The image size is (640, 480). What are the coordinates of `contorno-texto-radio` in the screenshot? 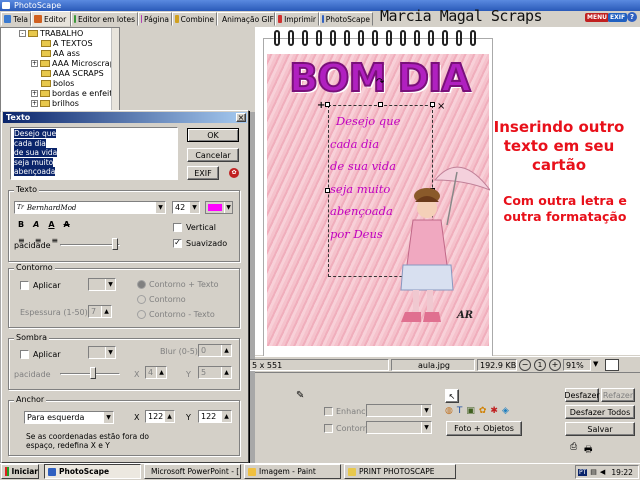 It's located at (141, 284).